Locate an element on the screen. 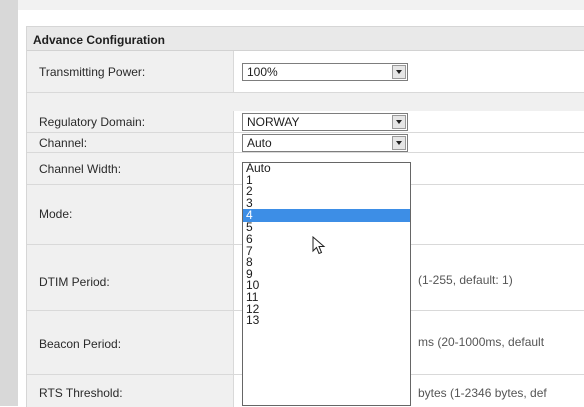 The width and height of the screenshot is (584, 407). left-sidebar-strip is located at coordinates (9, 203).